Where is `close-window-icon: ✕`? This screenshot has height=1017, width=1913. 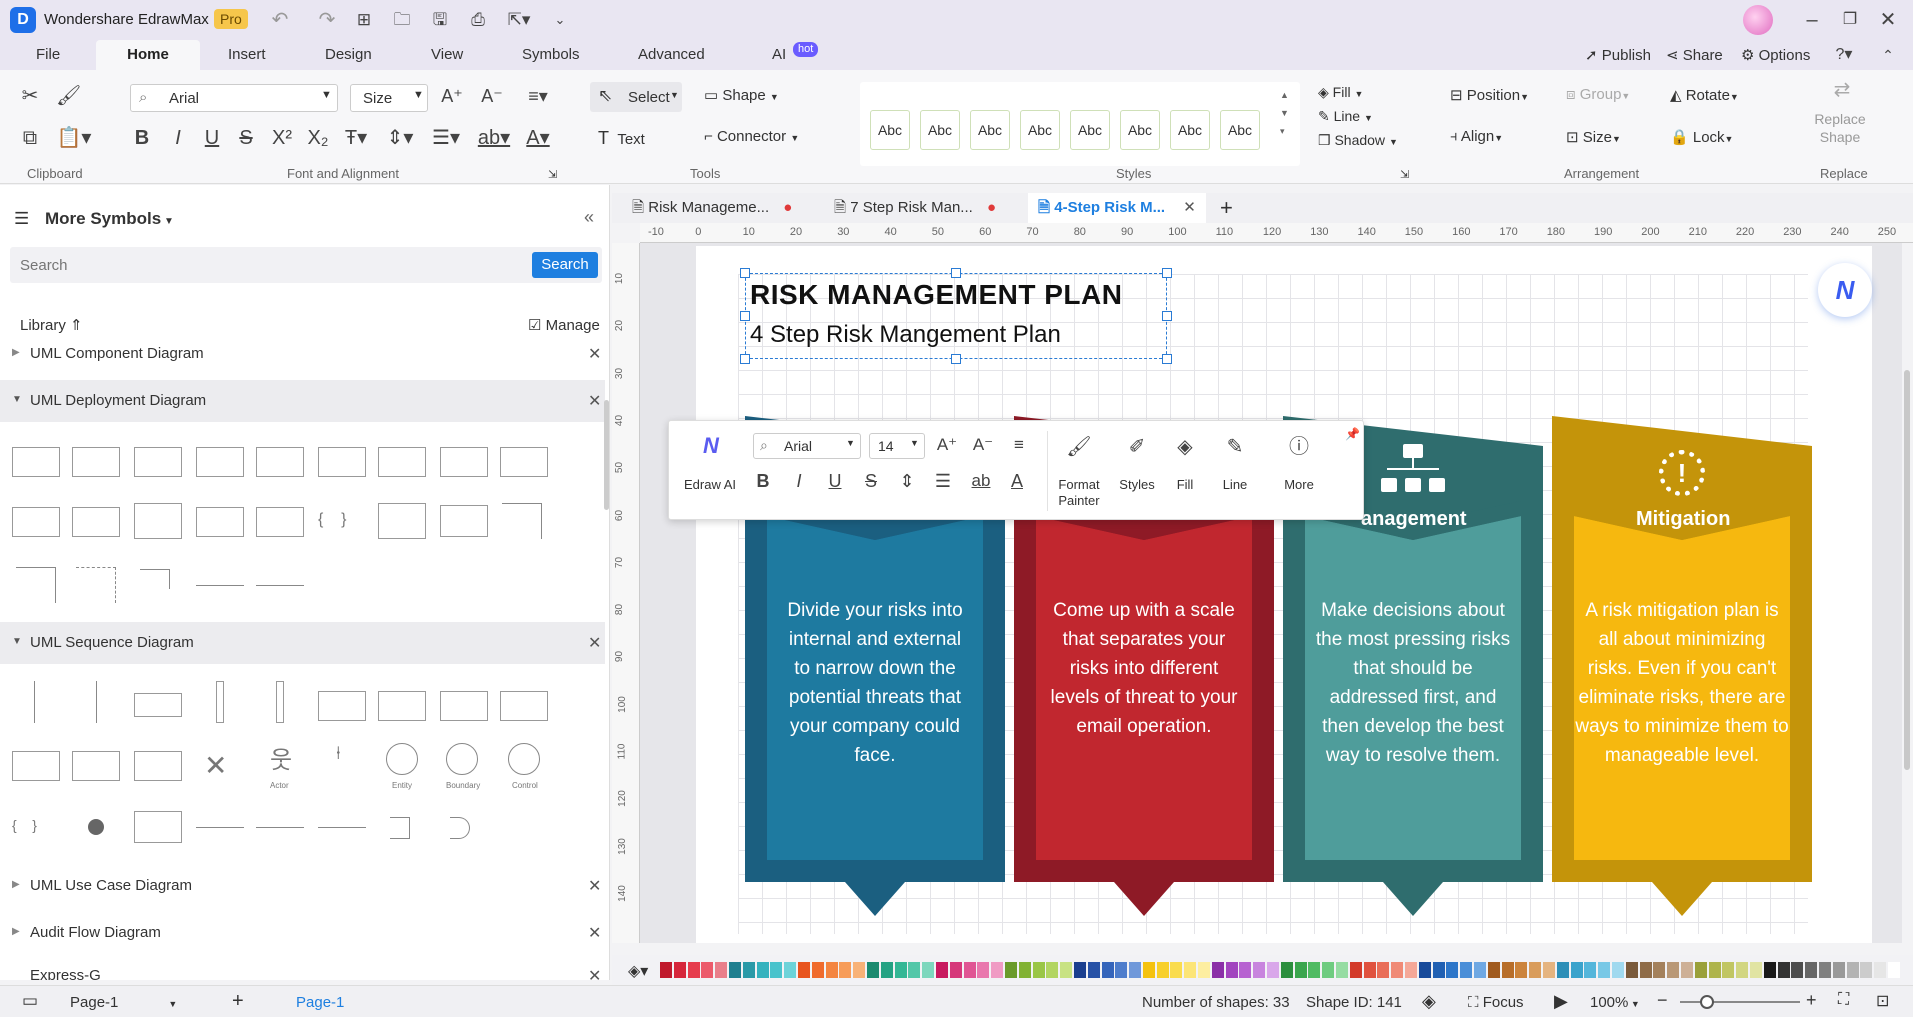 close-window-icon: ✕ is located at coordinates (1888, 20).